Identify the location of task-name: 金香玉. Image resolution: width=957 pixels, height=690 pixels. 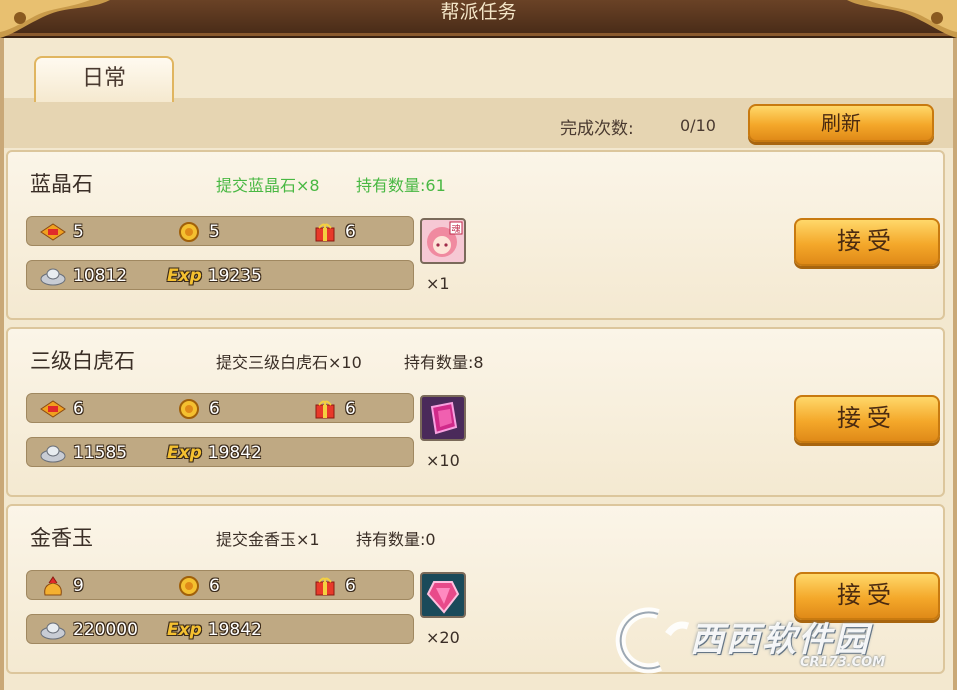
(61, 538).